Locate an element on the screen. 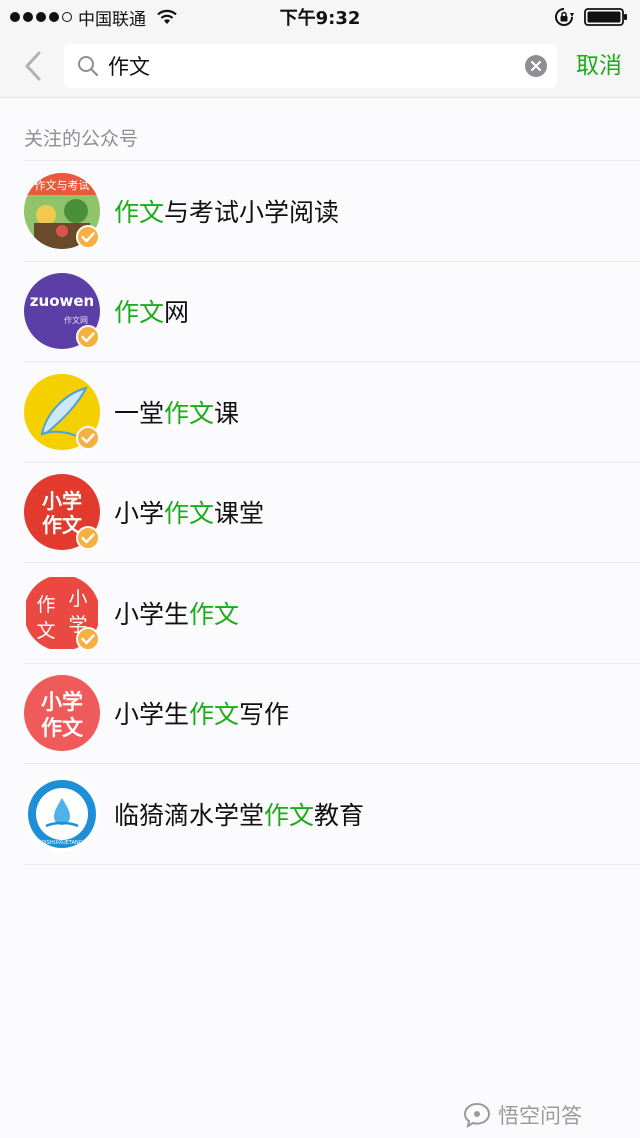 This screenshot has width=640, height=1138. status-bar: 中国联通 下午9:32 is located at coordinates (320, 17).